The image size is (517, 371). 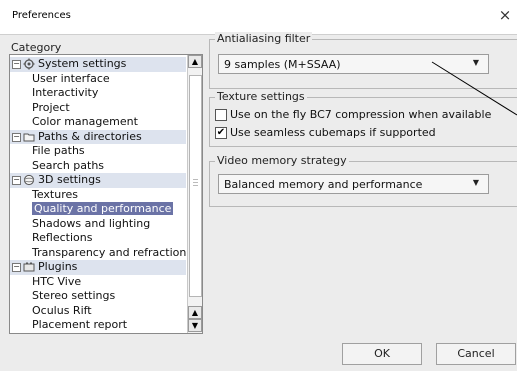 I want to click on tree-item-wrap: Placement report, so click(x=79, y=325).